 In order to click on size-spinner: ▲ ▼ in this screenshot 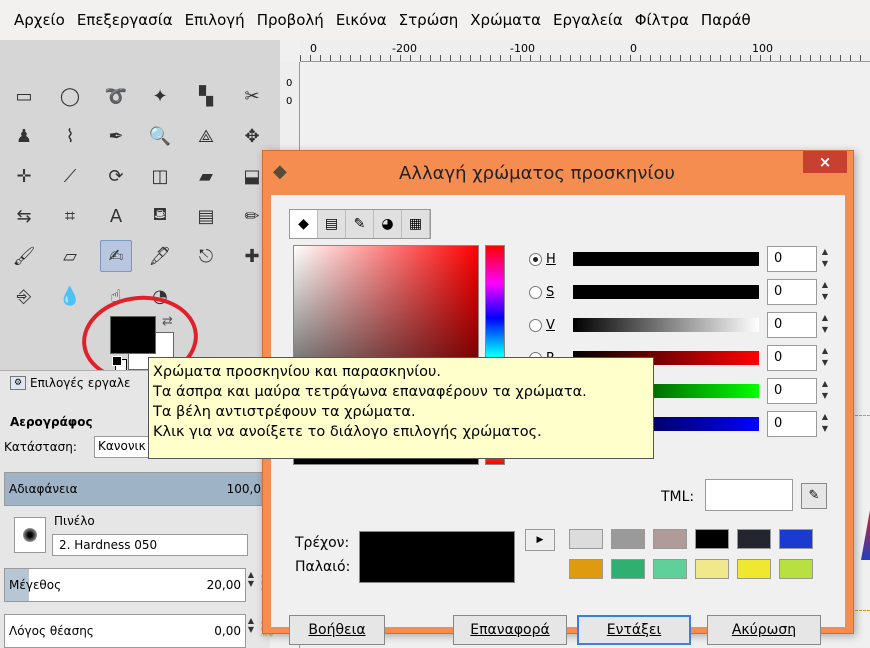, I will do `click(251, 584)`.